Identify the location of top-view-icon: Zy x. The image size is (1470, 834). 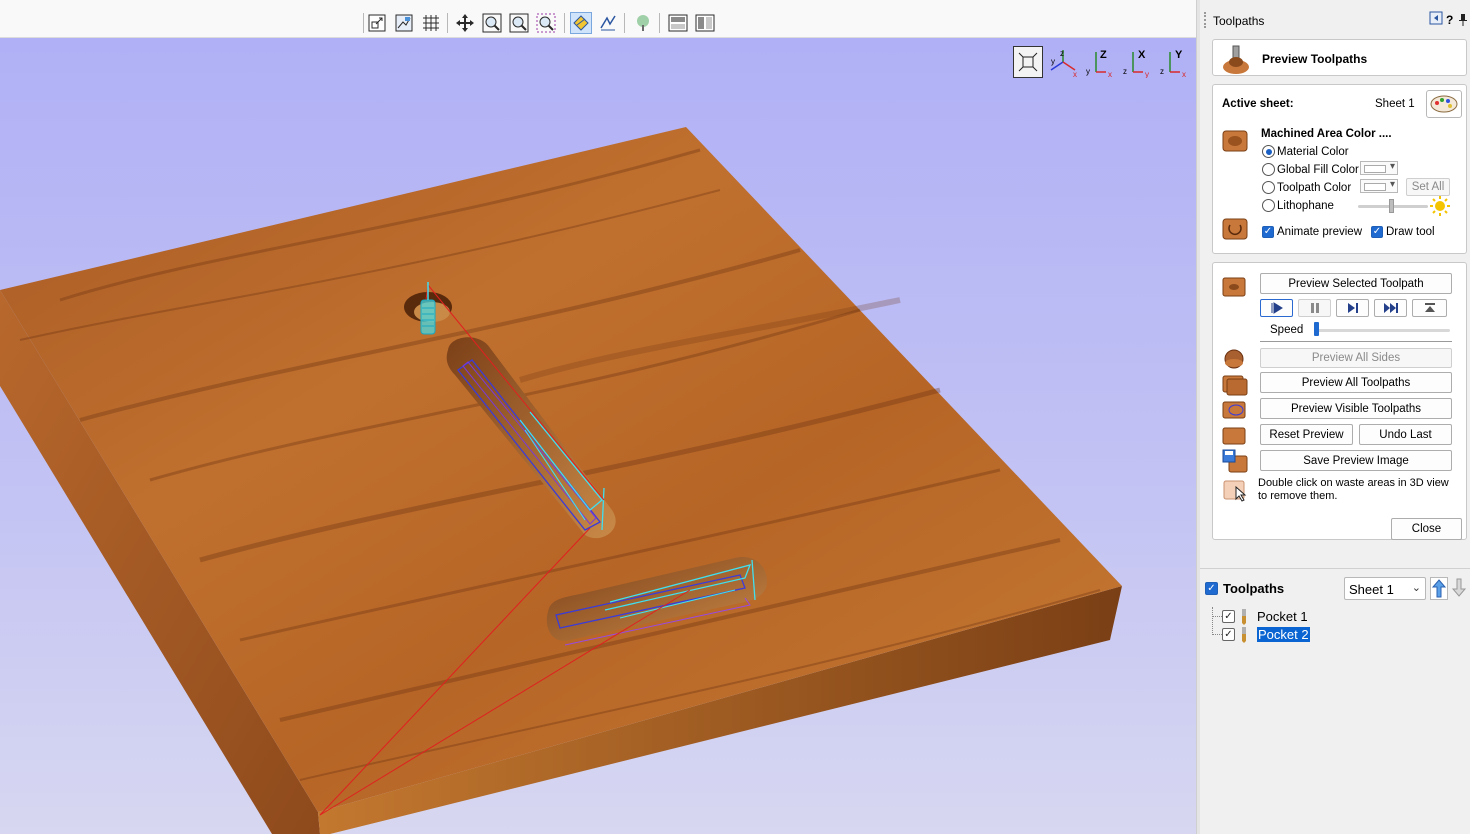
(1100, 62).